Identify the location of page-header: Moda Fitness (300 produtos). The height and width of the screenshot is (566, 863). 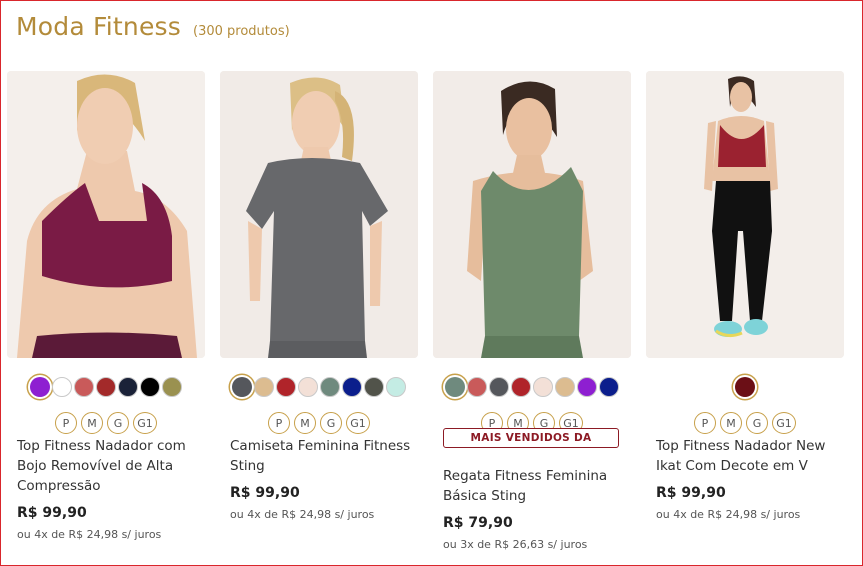
(153, 26).